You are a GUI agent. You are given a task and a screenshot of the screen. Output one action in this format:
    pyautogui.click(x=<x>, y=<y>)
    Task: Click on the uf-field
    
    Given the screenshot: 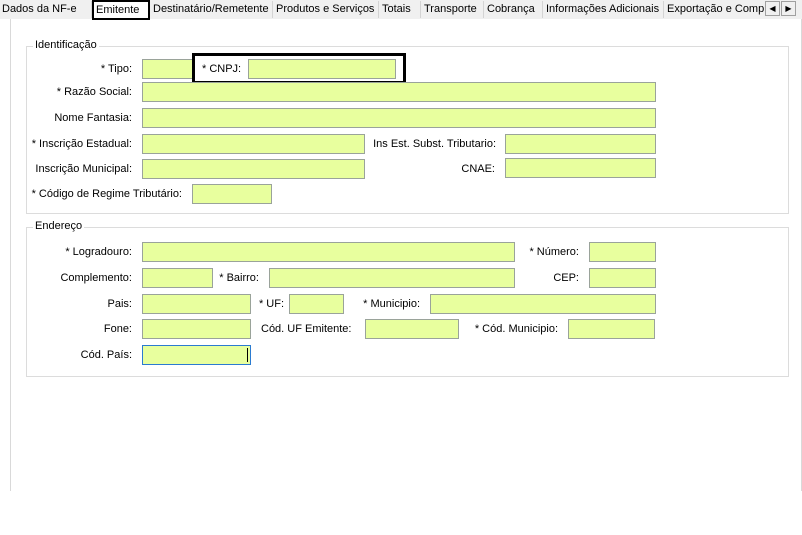 What is the action you would take?
    pyautogui.click(x=316, y=304)
    